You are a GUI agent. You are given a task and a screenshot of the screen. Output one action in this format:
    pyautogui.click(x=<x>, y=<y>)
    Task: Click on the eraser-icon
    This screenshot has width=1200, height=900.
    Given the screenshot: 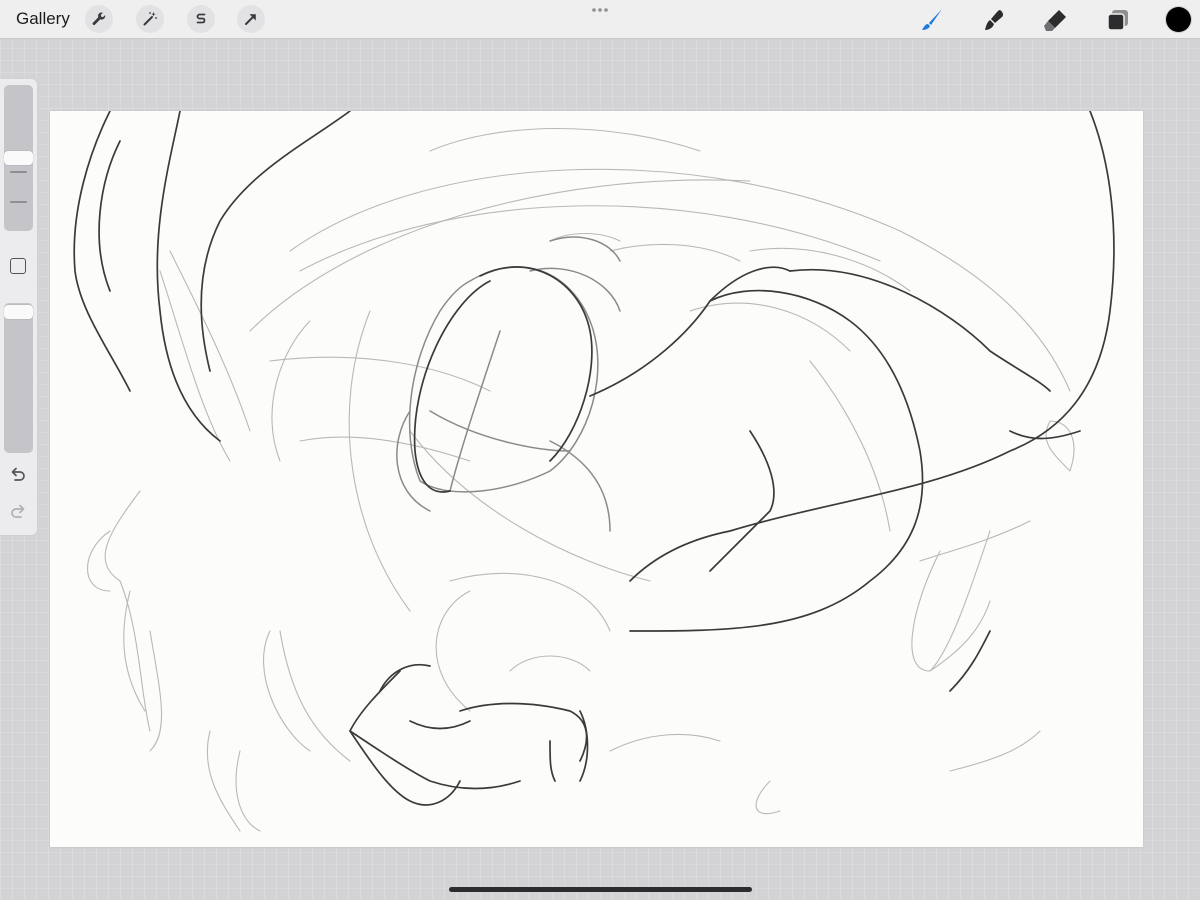 What is the action you would take?
    pyautogui.click(x=1055, y=20)
    